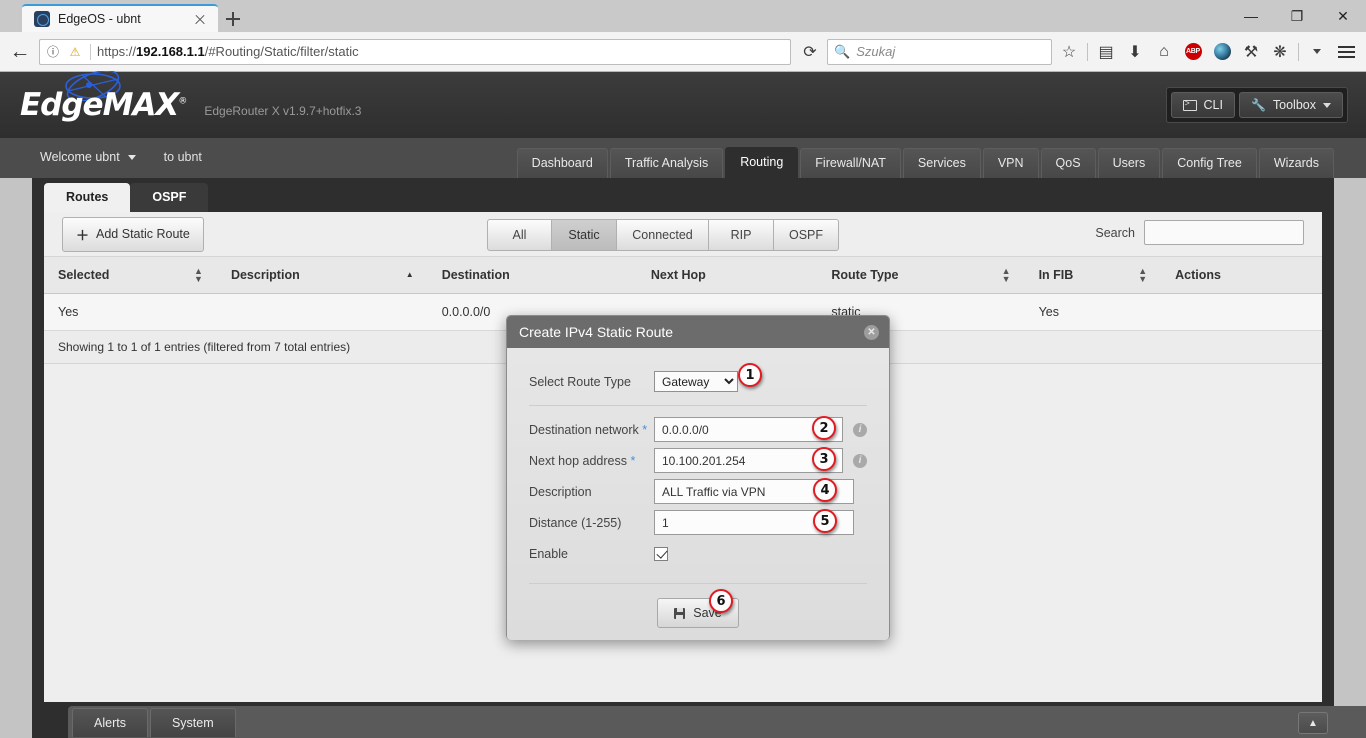 This screenshot has width=1366, height=738. Describe the element at coordinates (233, 19) in the screenshot. I see `new-tab-button` at that location.